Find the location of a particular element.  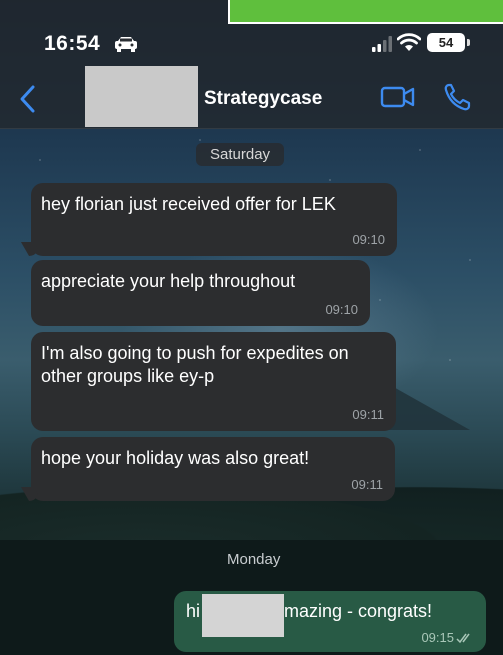

status-time: 16:54 is located at coordinates (72, 43).